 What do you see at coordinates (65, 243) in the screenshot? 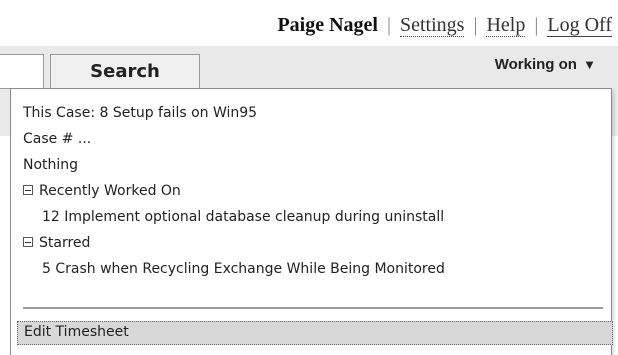
I see `section-label: Starred` at bounding box center [65, 243].